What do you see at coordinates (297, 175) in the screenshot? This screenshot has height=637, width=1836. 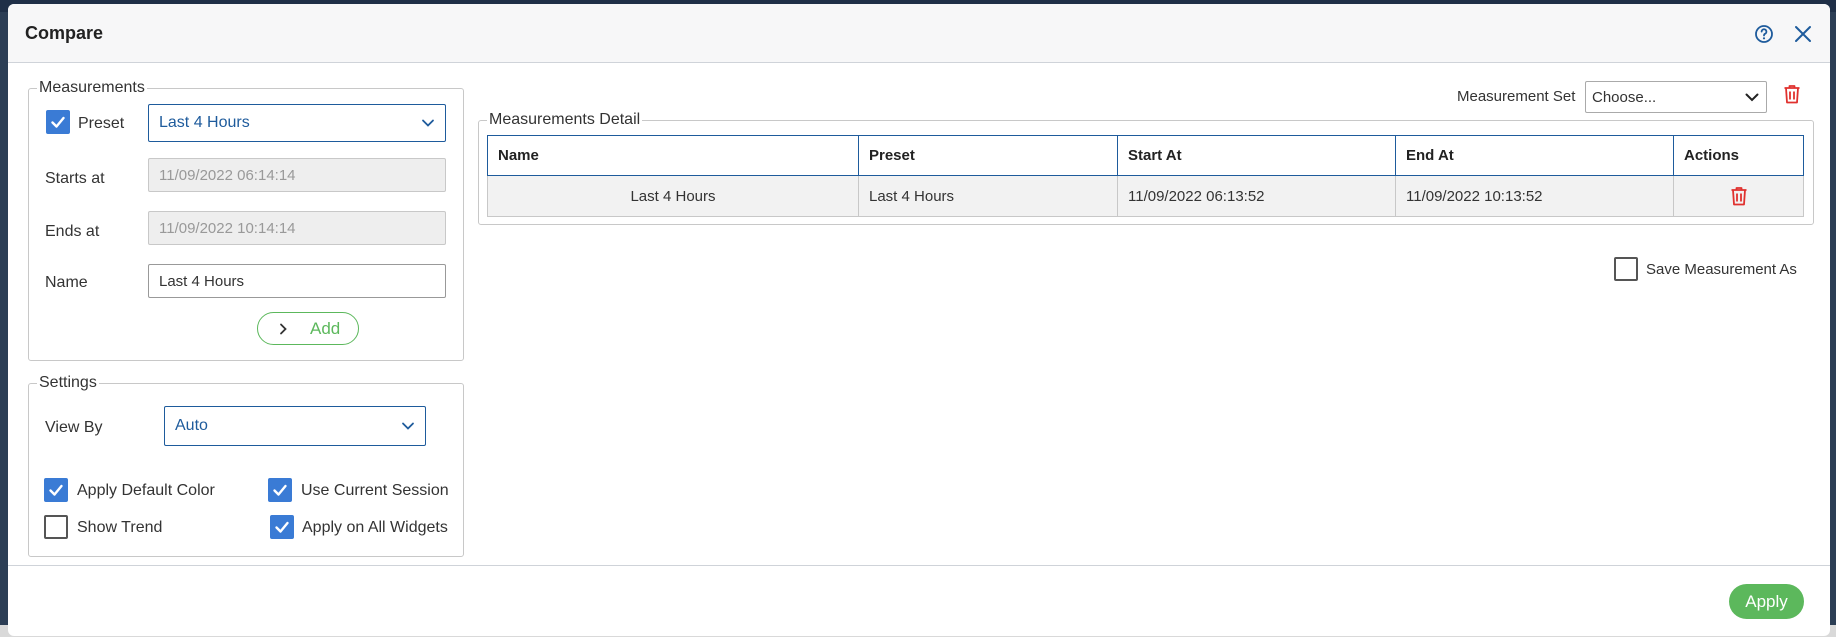 I see `starts-at-field: 11/09/2022 06:14:14` at bounding box center [297, 175].